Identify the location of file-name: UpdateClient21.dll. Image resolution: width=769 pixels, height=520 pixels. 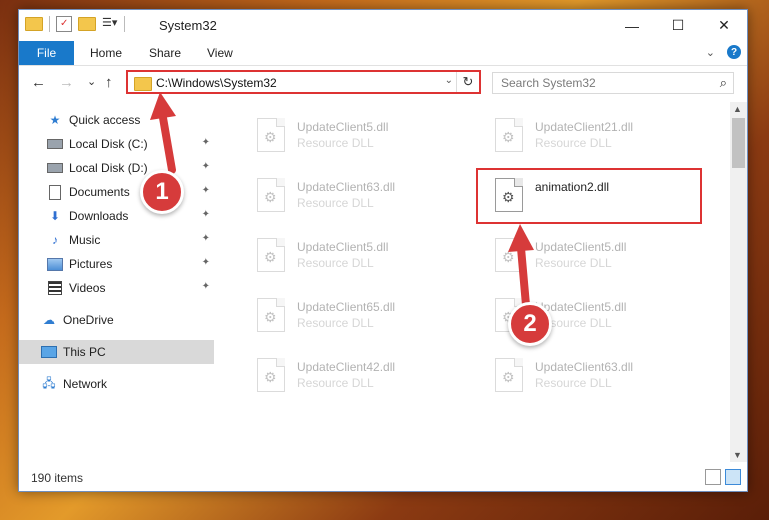
(584, 127).